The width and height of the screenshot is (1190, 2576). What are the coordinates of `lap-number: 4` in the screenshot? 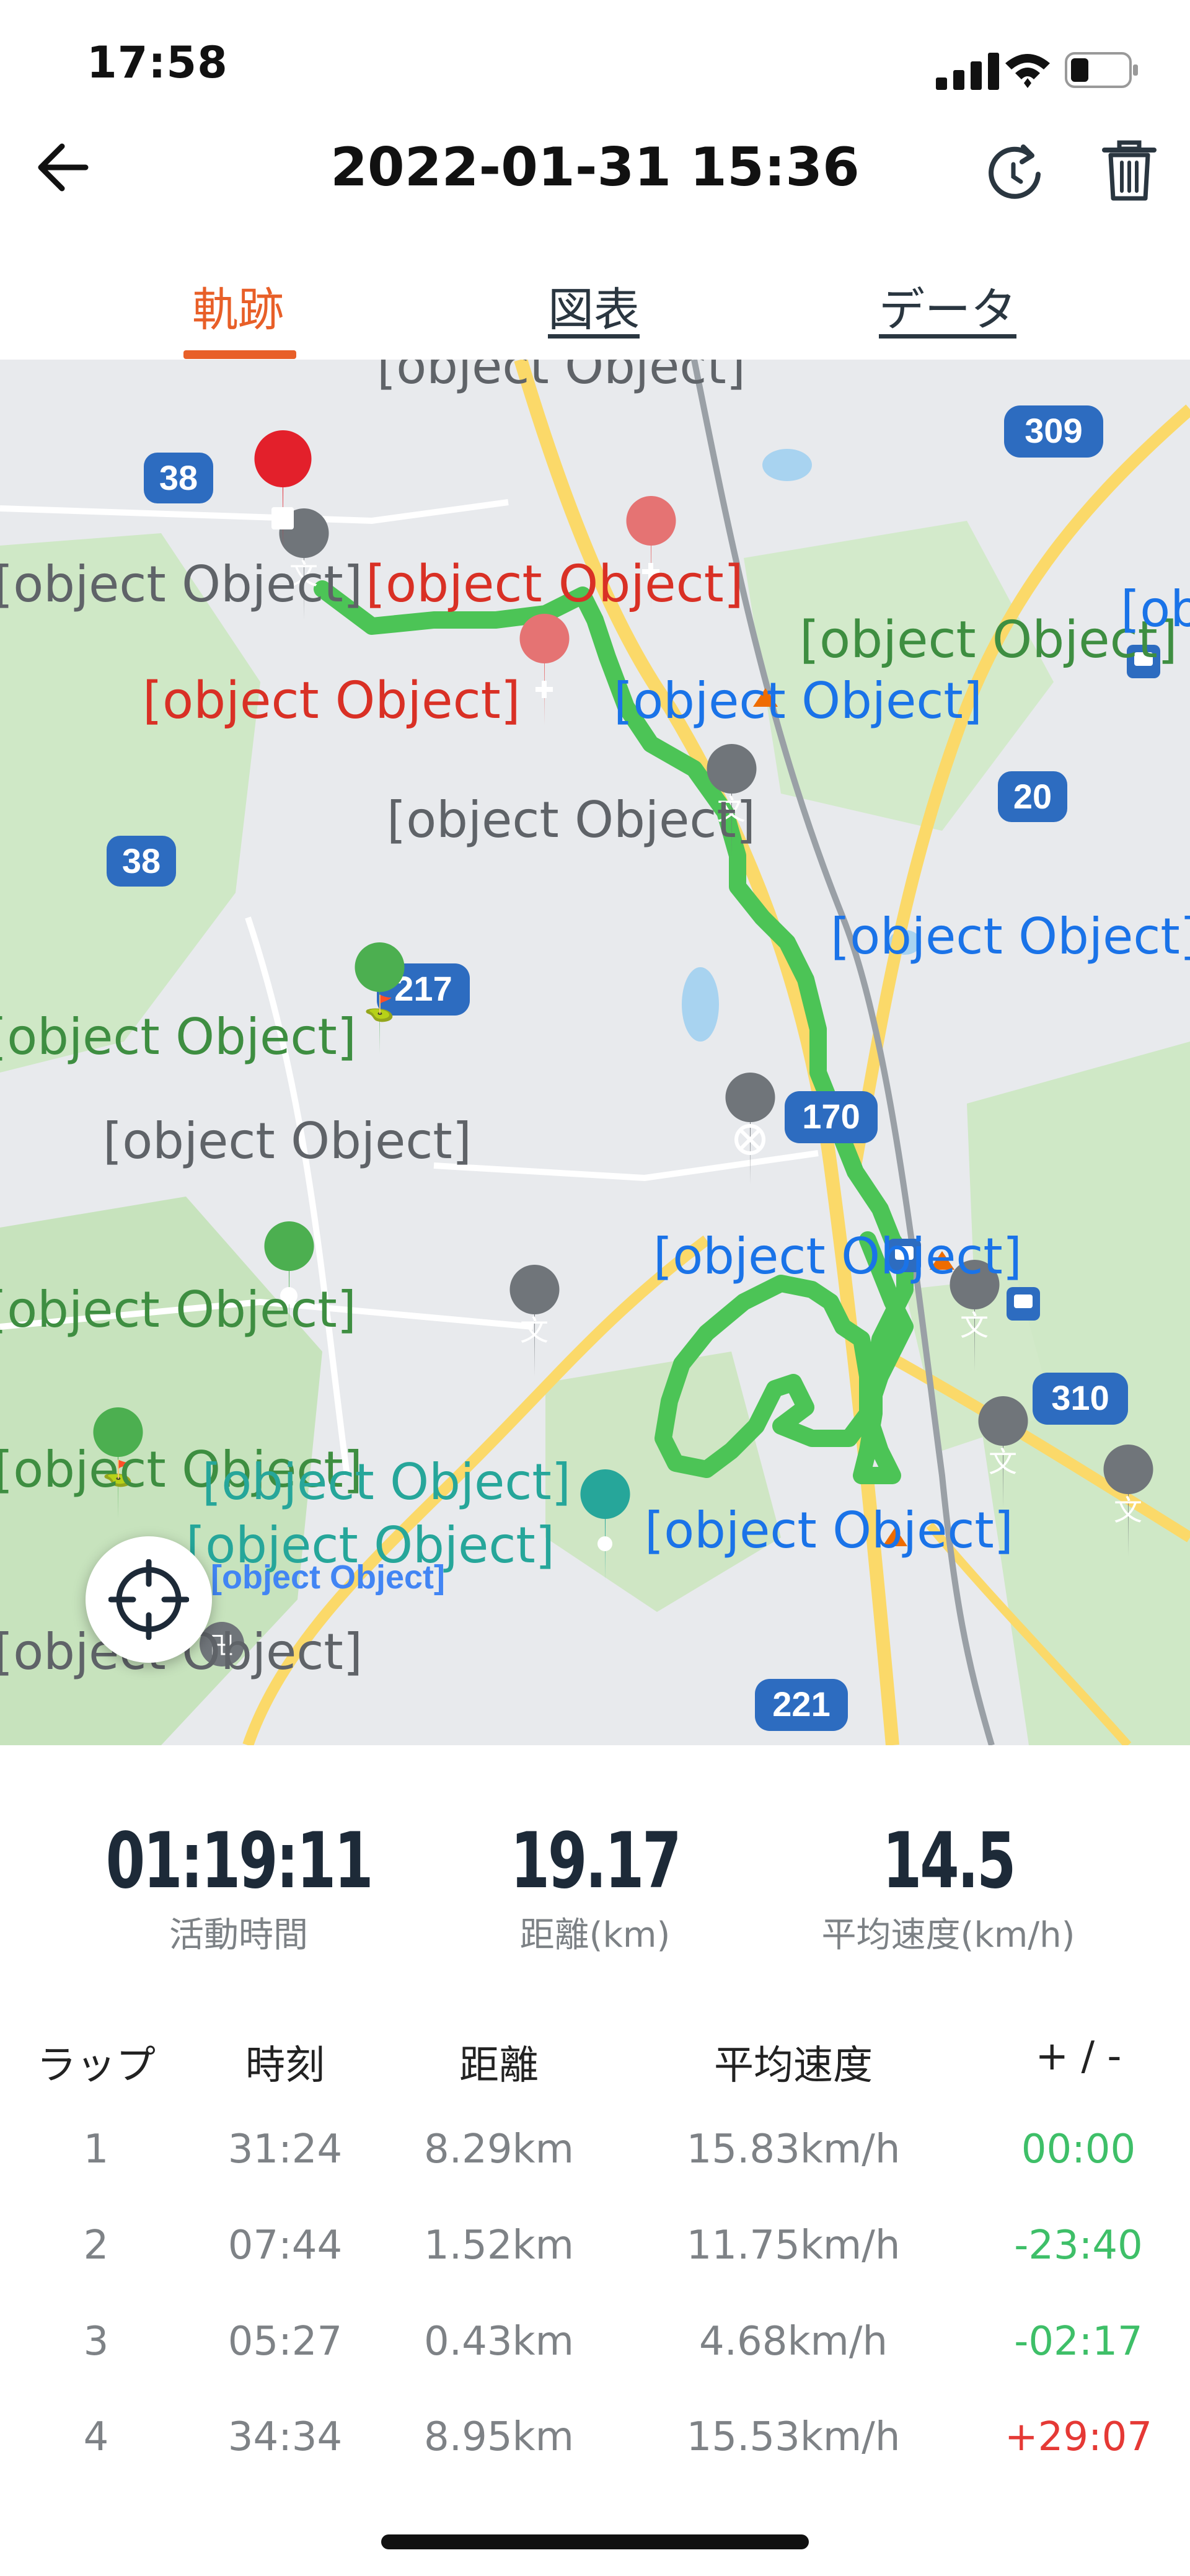 It's located at (96, 2437).